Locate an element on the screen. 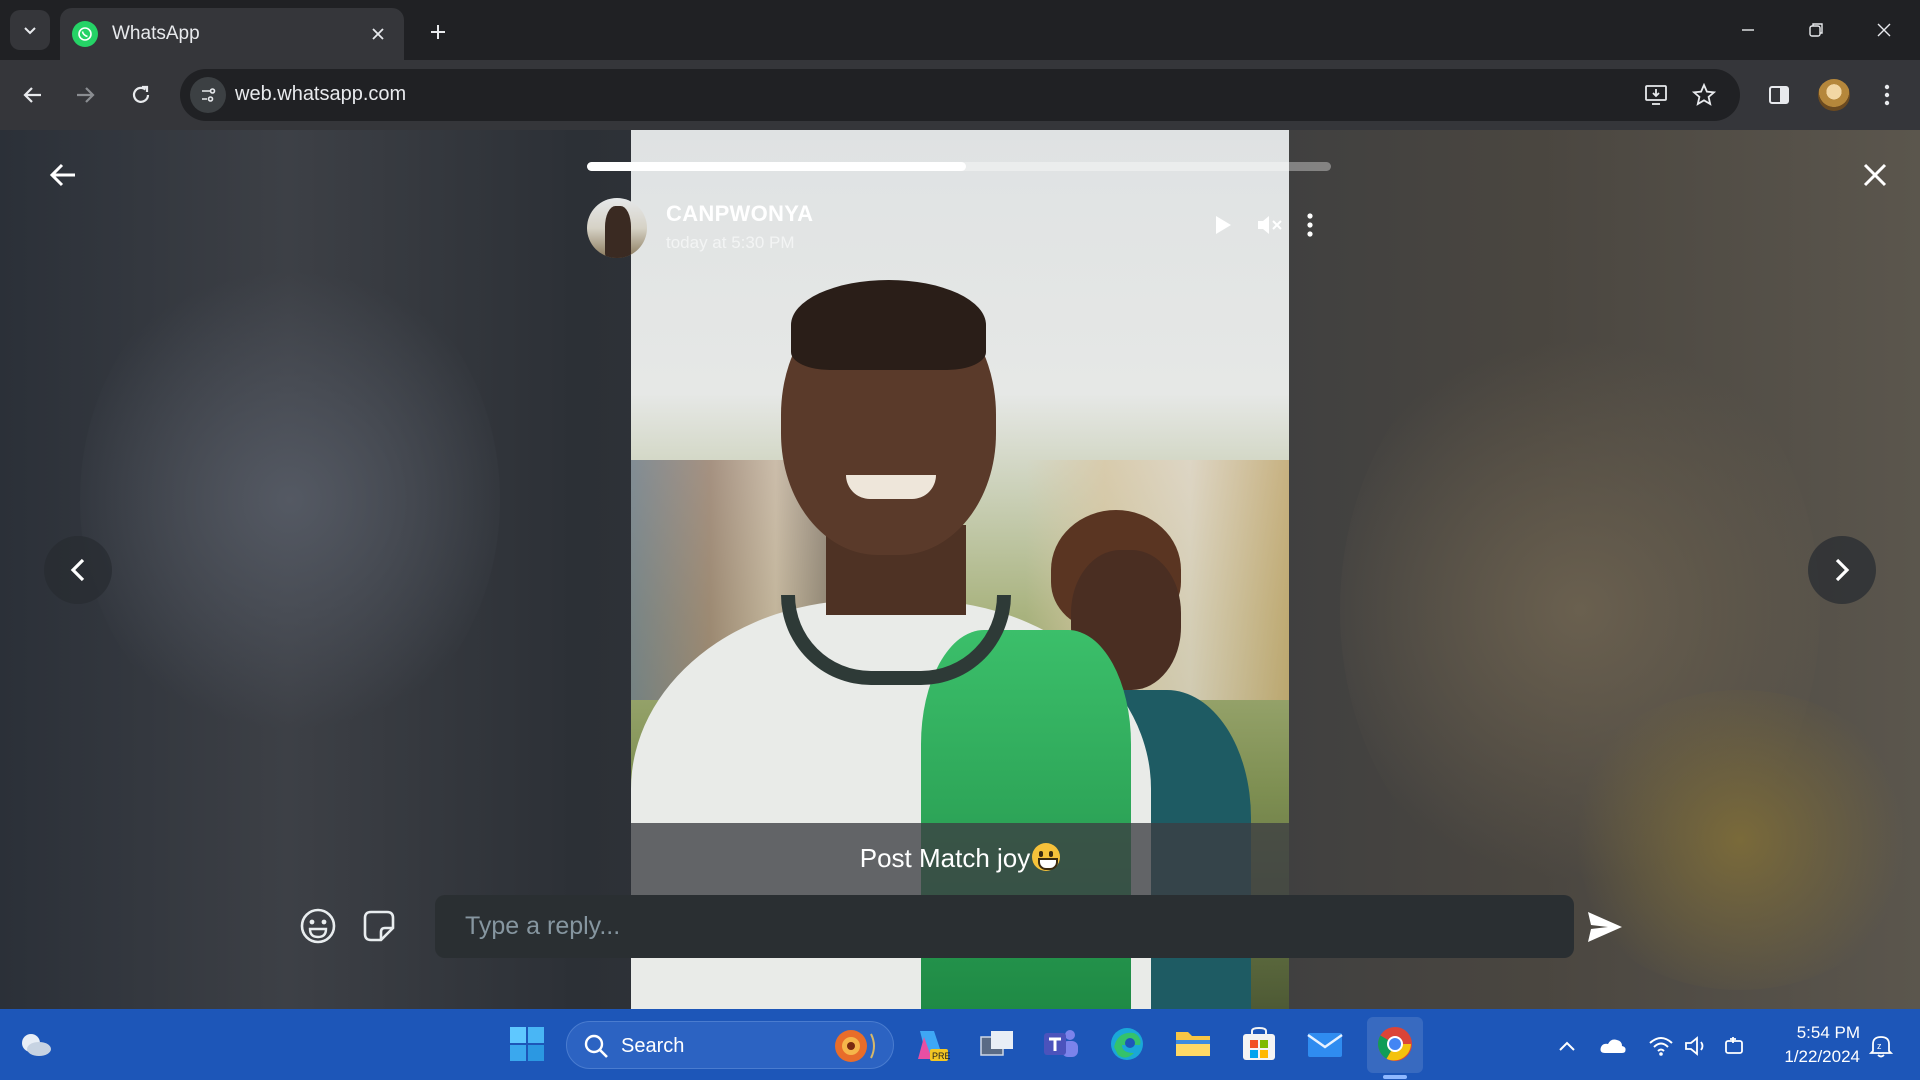  chevron-left-icon is located at coordinates (77, 570).